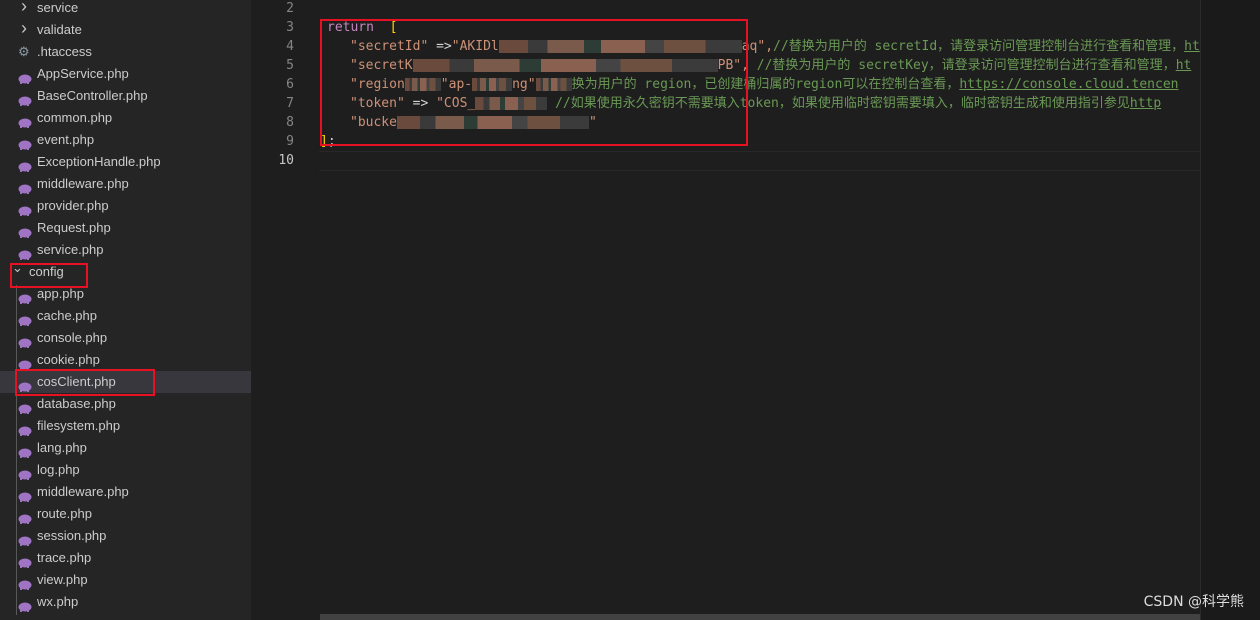 Image resolution: width=1260 pixels, height=620 pixels. Describe the element at coordinates (125, 118) in the screenshot. I see `explorer-item-common-php: common.php` at that location.